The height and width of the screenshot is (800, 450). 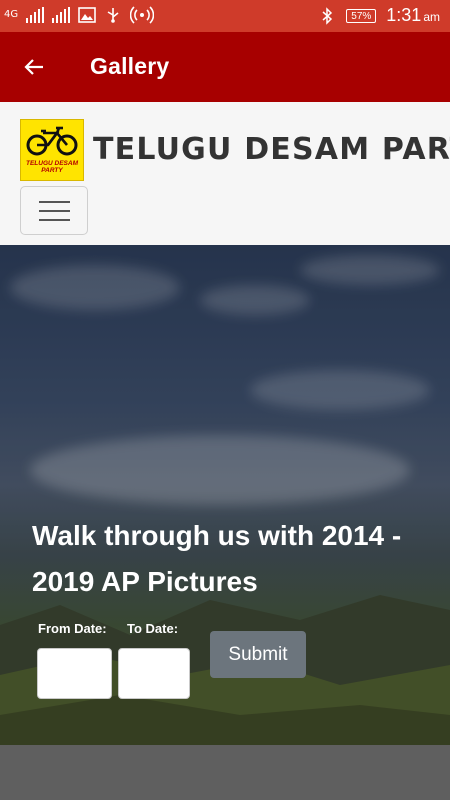 What do you see at coordinates (52, 141) in the screenshot?
I see `bicycle-icon` at bounding box center [52, 141].